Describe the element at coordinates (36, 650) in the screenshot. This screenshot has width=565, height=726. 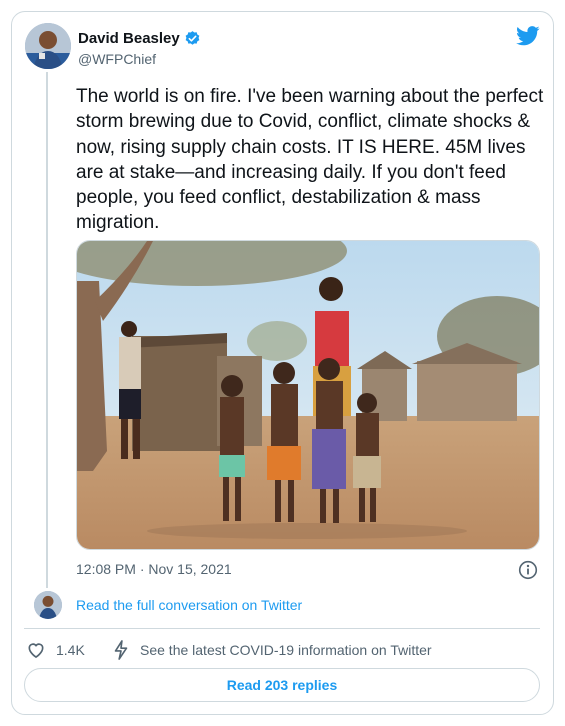
I see `heart-icon` at that location.